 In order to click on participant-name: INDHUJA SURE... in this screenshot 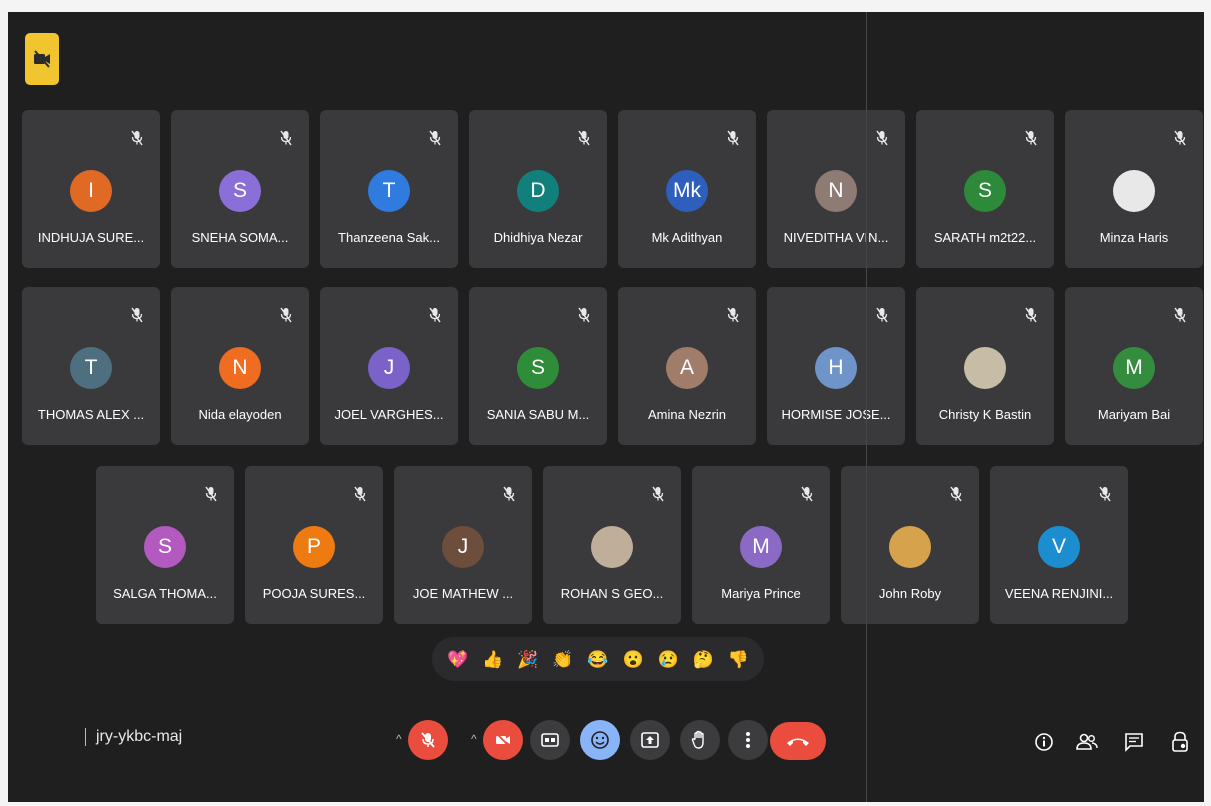, I will do `click(91, 237)`.